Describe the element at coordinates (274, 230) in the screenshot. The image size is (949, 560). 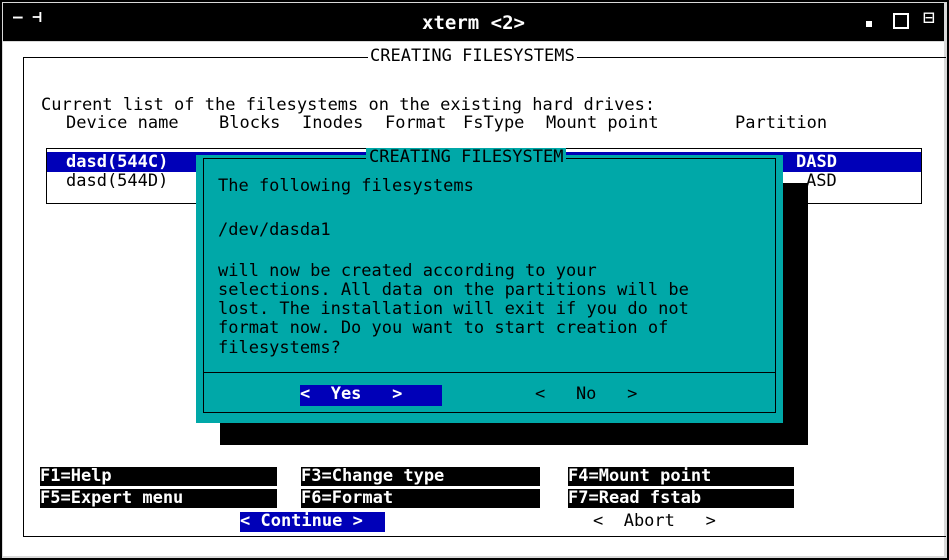
I see `dialog-device-path: /dev/dasda1` at that location.